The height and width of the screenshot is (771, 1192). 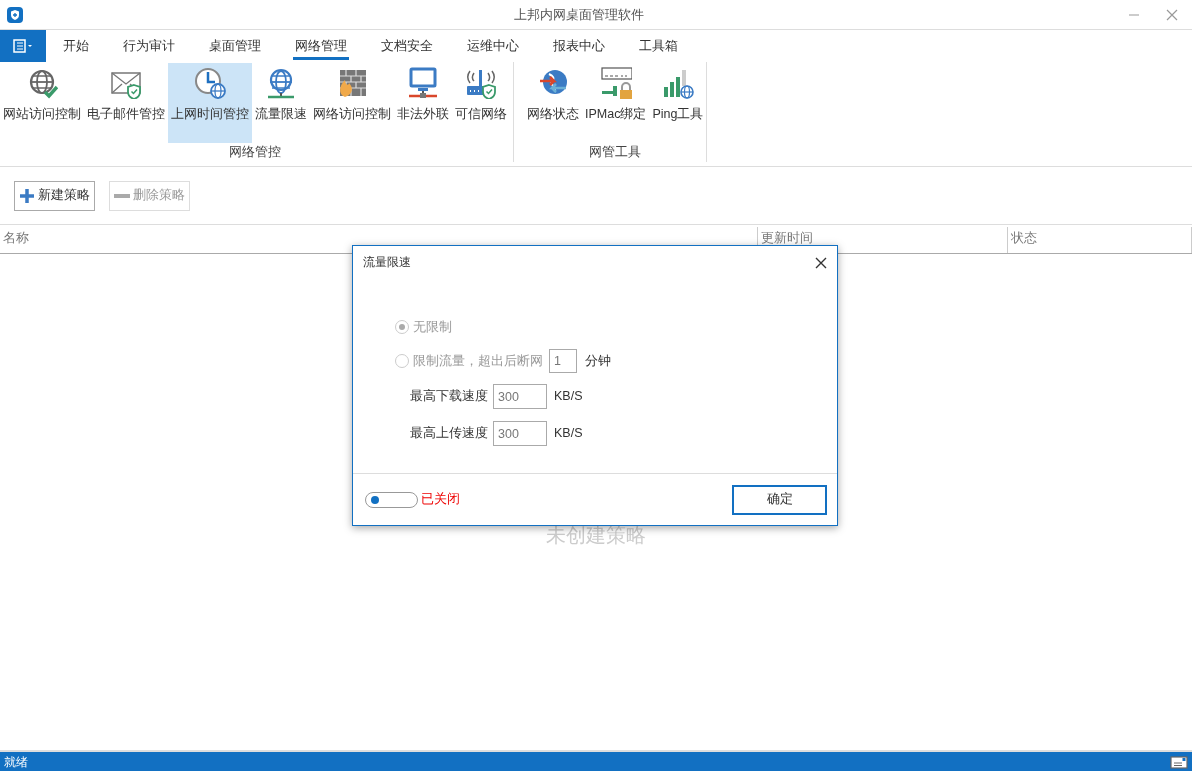 What do you see at coordinates (407, 46) in the screenshot?
I see `ribbon-tab: 文档安全` at bounding box center [407, 46].